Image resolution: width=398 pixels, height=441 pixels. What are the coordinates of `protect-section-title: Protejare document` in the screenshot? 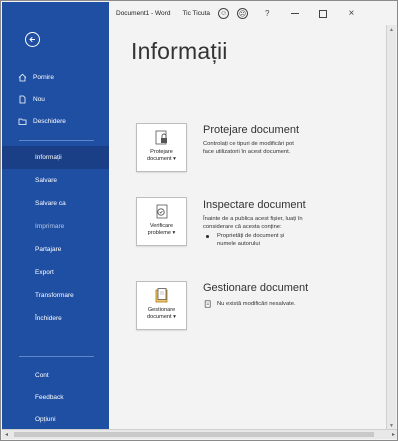 It's located at (251, 130).